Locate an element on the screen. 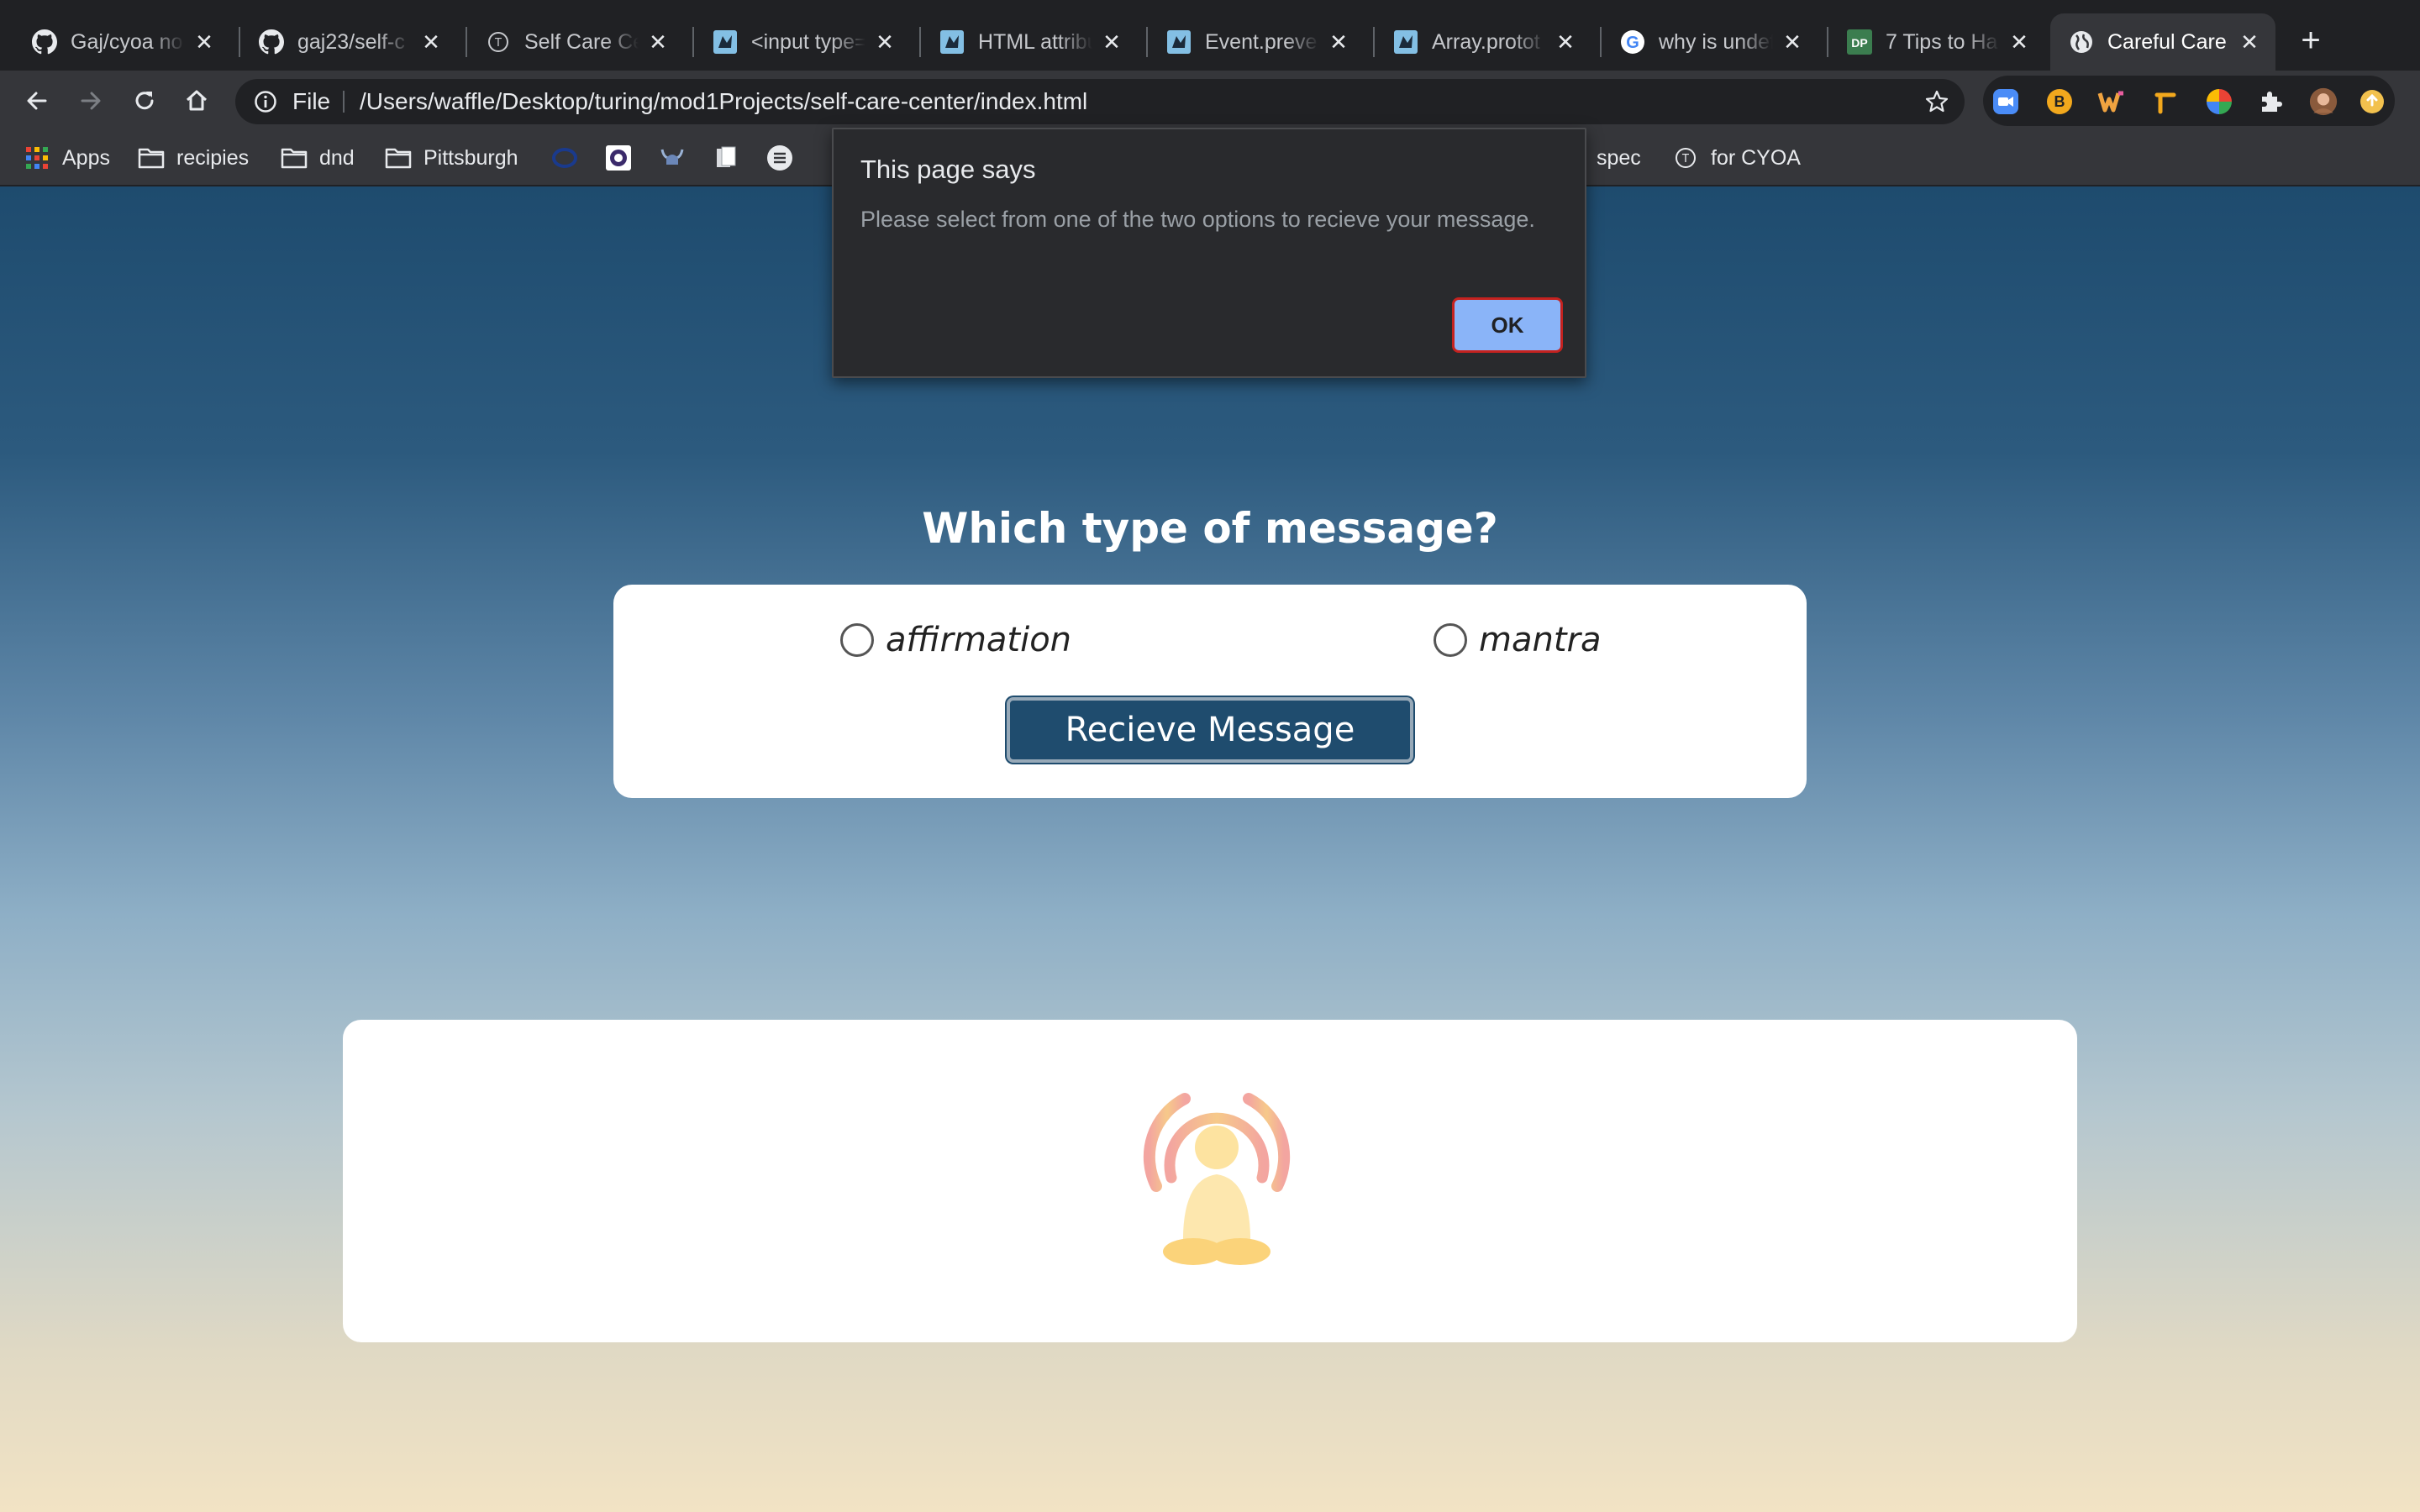 This screenshot has width=2420, height=1512. tab-html-attributes: HTML attribu ✕ is located at coordinates (1029, 42).